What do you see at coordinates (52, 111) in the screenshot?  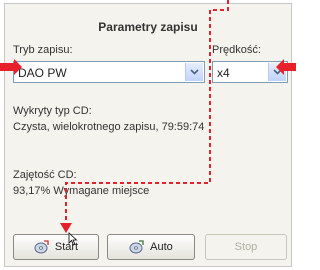 I see `detected-cd-label: Wykryty typ CD:` at bounding box center [52, 111].